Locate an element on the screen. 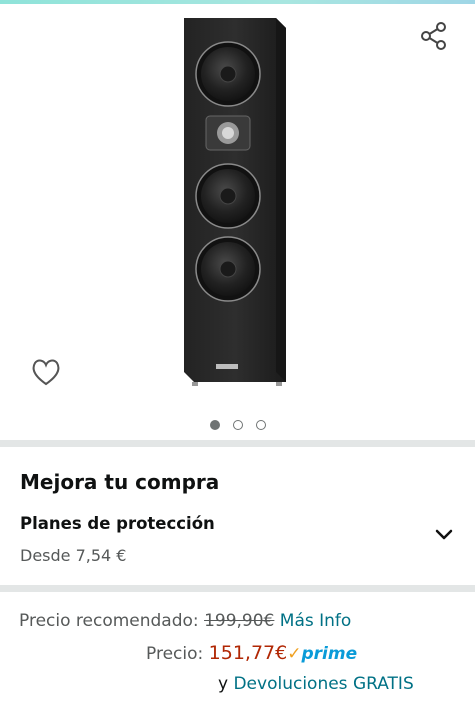  price-label: Precio: is located at coordinates (175, 654).